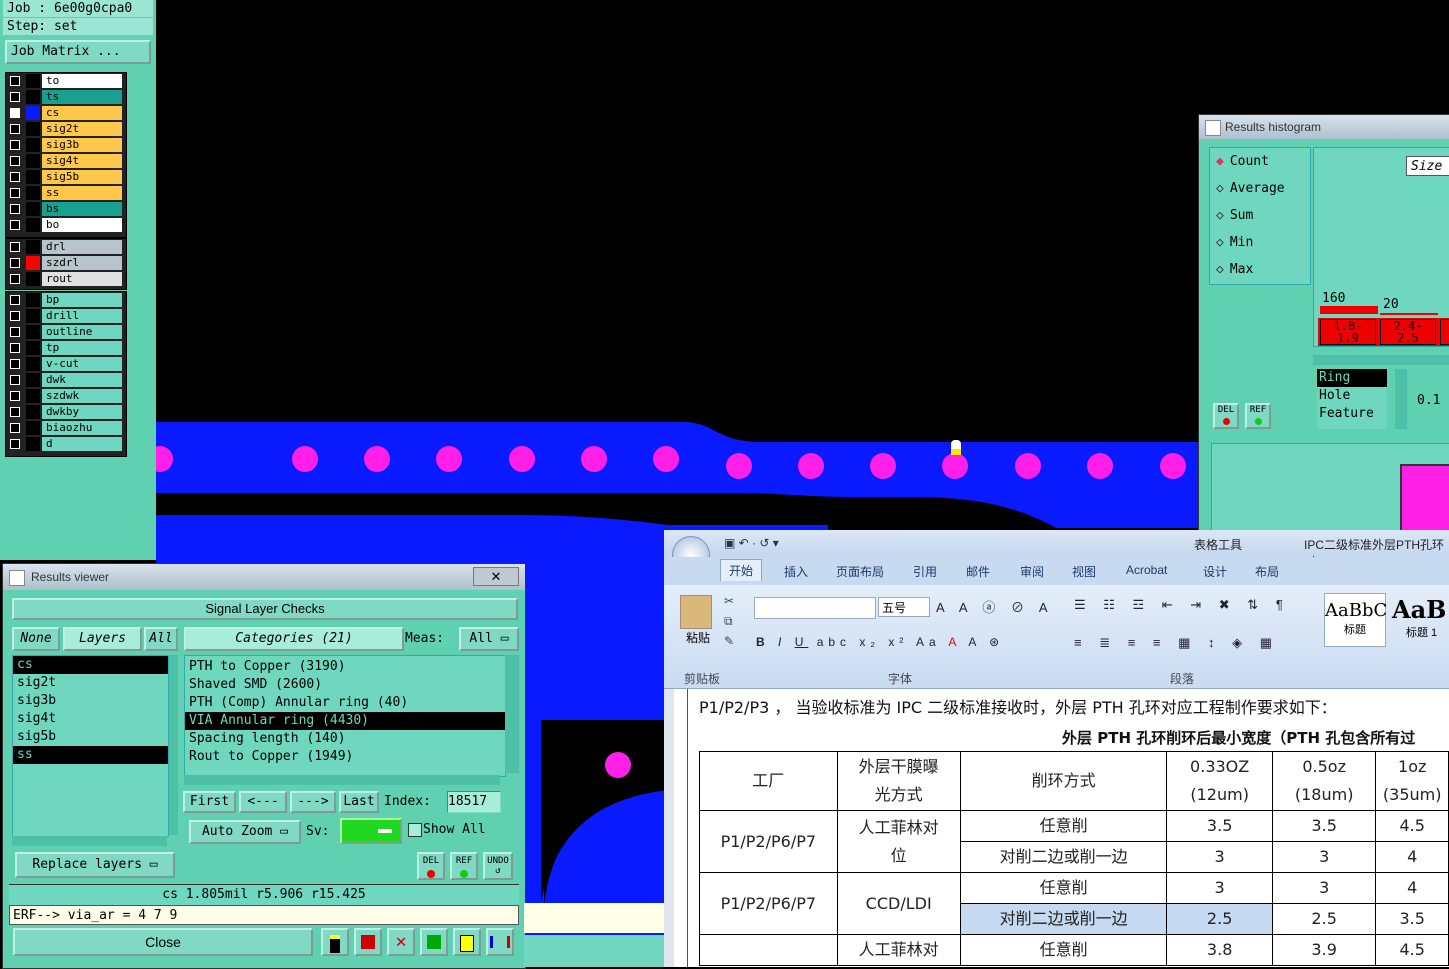 This screenshot has width=1449, height=969. I want to click on histogram-icon, so click(500, 942).